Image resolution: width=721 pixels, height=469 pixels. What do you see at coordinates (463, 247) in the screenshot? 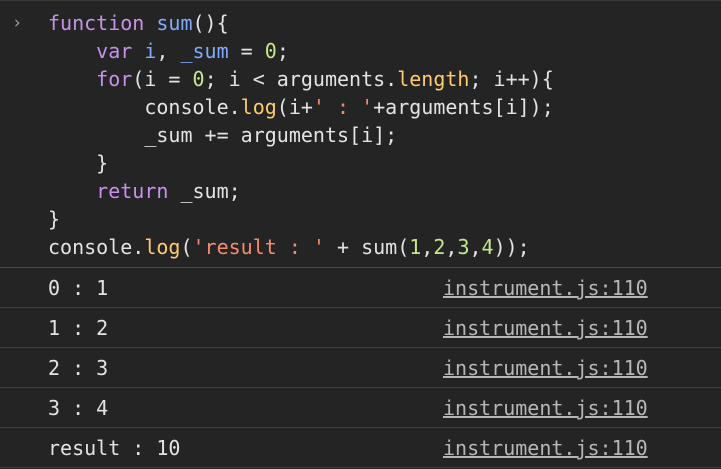
I see `code-token: 3` at bounding box center [463, 247].